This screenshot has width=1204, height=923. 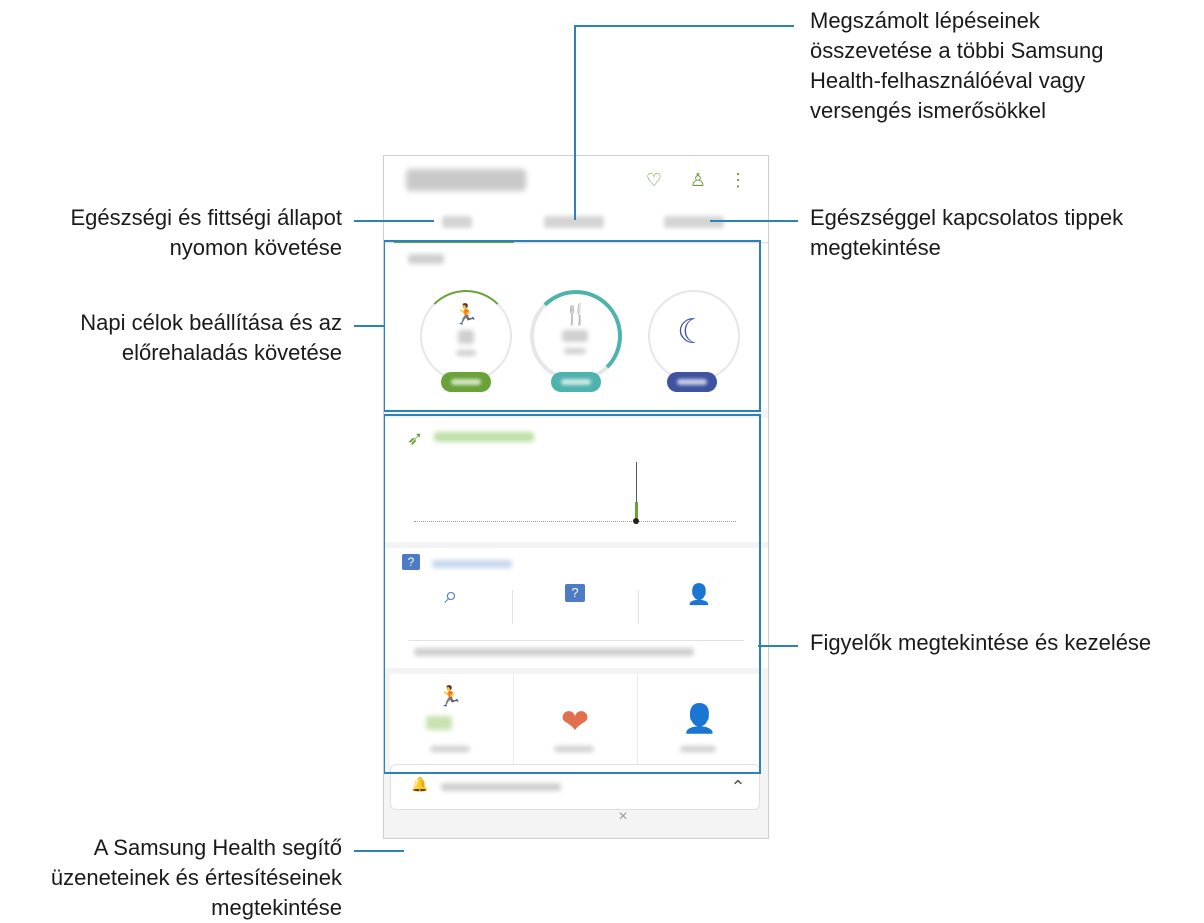 What do you see at coordinates (684, 26) in the screenshot?
I see `callout-steps-compare` at bounding box center [684, 26].